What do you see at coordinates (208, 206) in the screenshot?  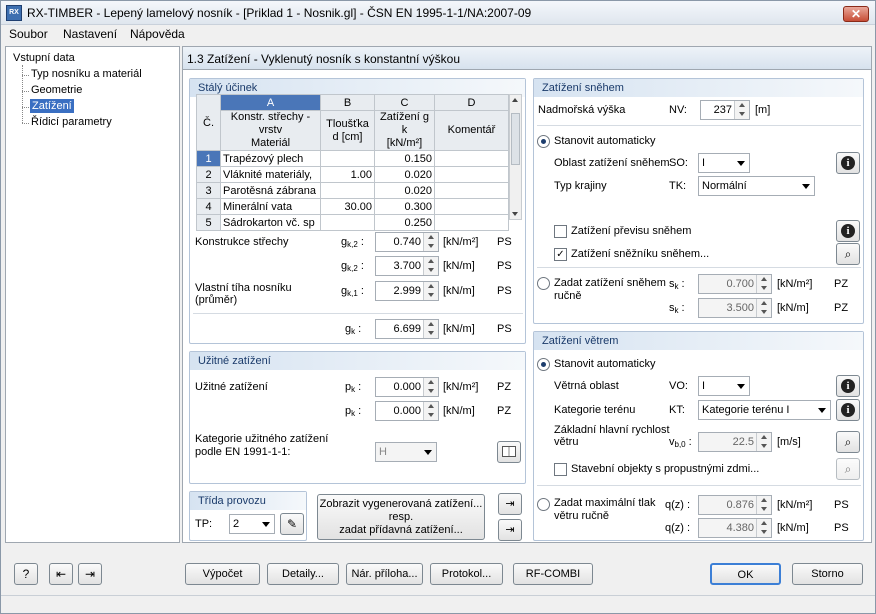 I see `row-number: 4` at bounding box center [208, 206].